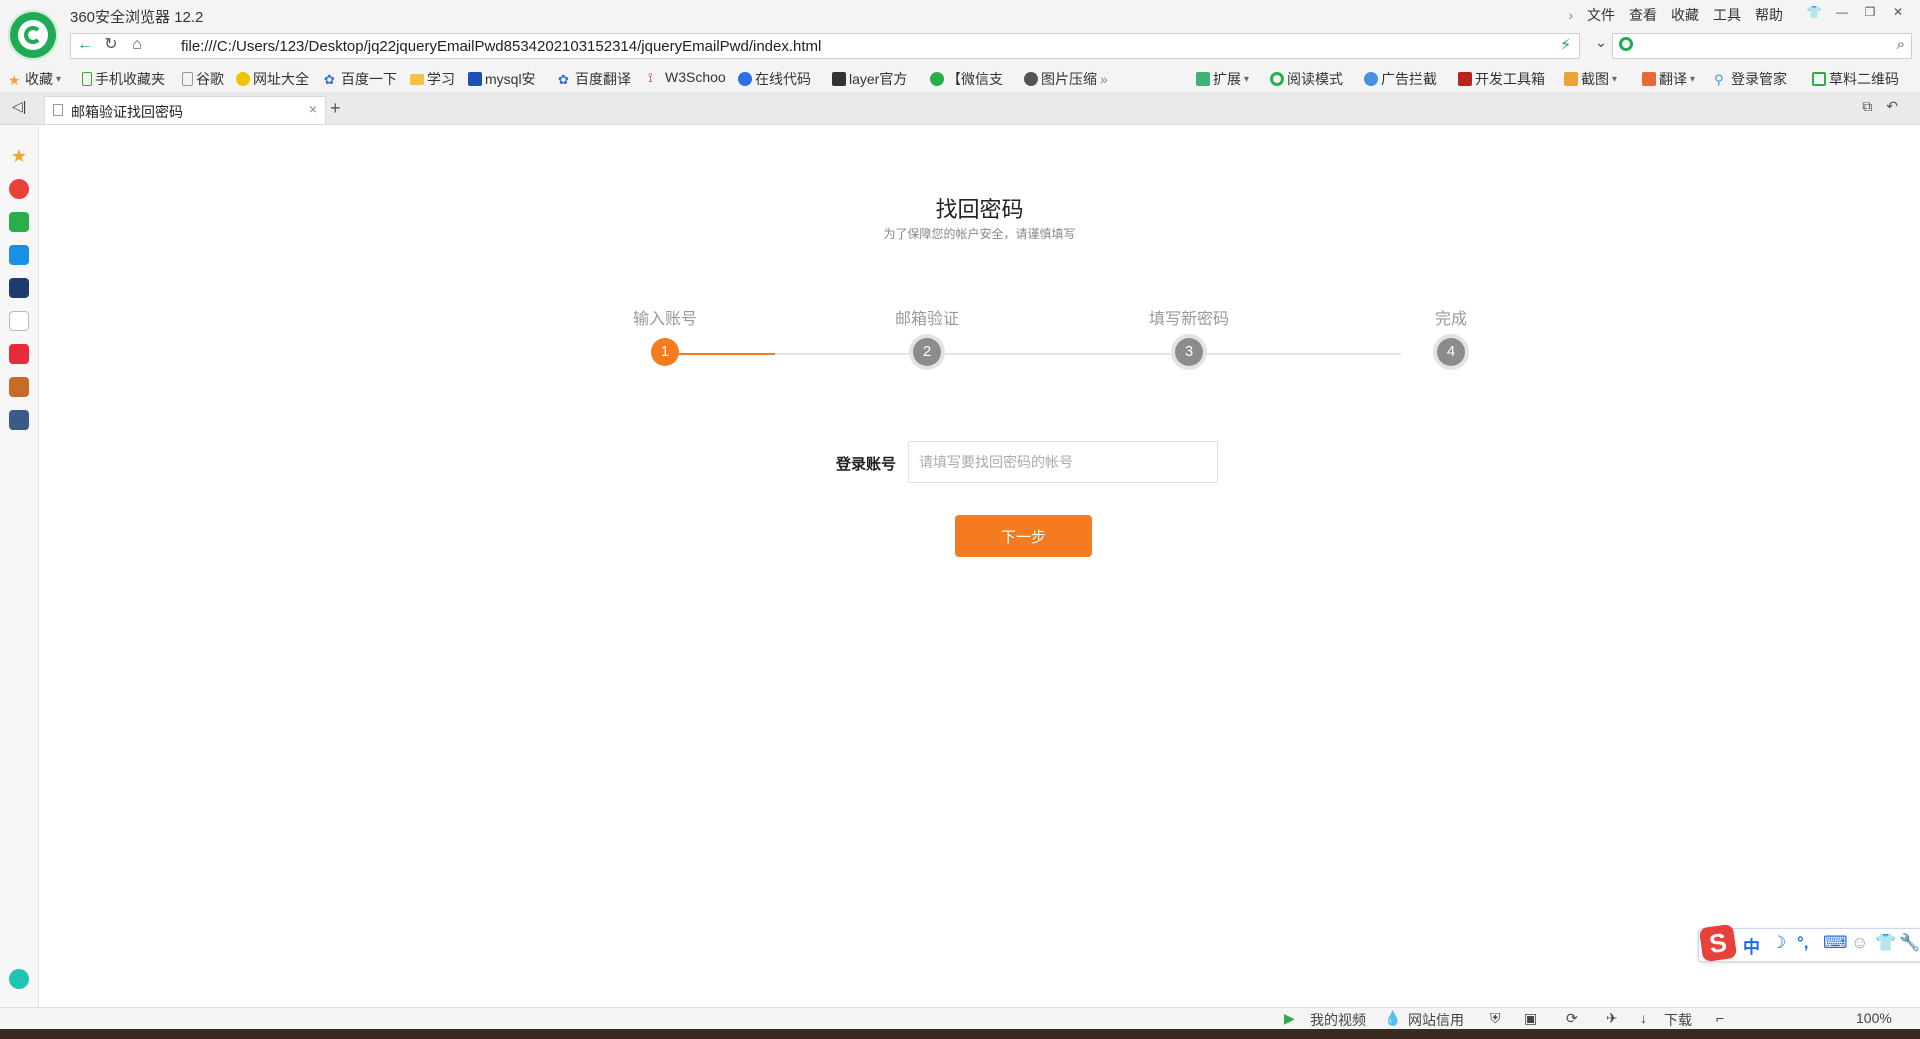  I want to click on search-box: ⌕, so click(1762, 46).